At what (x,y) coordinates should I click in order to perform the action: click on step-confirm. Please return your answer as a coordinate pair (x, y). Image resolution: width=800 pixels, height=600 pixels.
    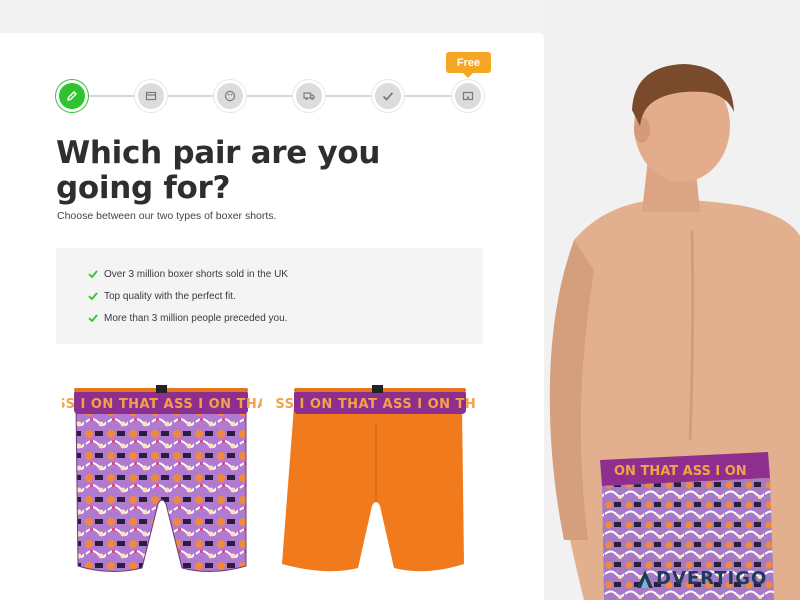
    Looking at the image, I should click on (388, 96).